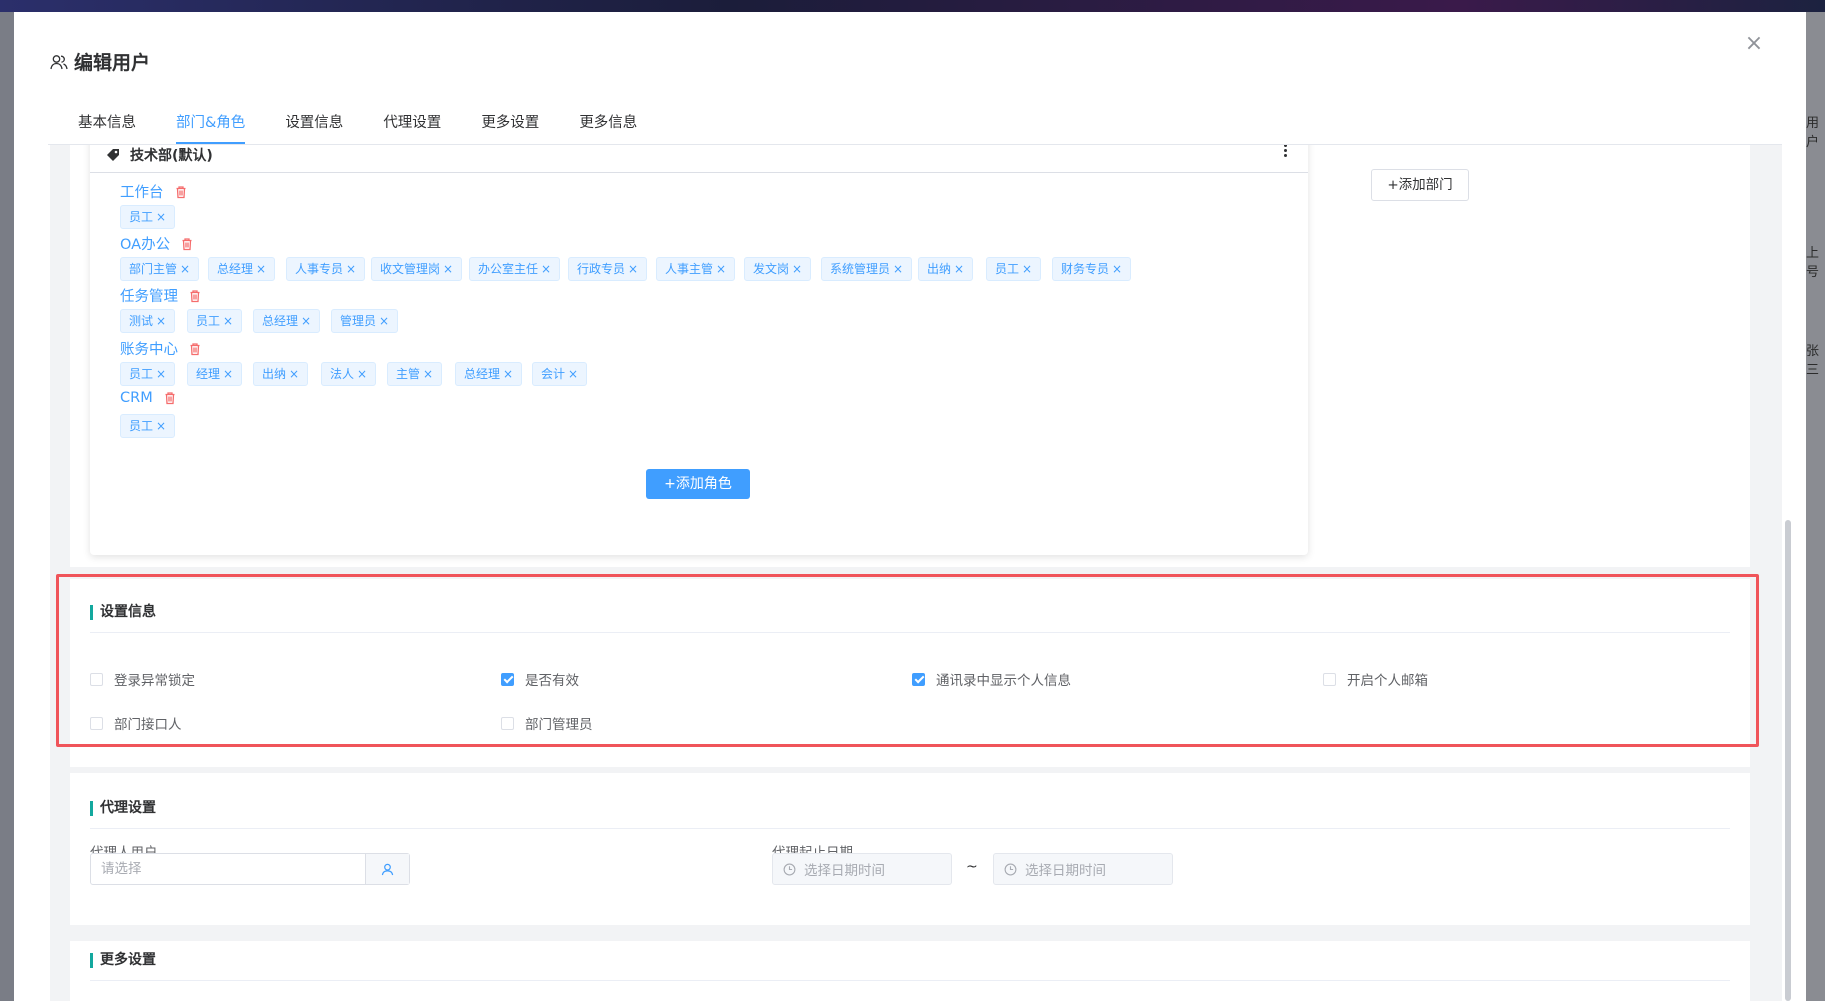 This screenshot has width=1825, height=1001. I want to click on more-settings-card: 更多设置 描述, so click(910, 971).